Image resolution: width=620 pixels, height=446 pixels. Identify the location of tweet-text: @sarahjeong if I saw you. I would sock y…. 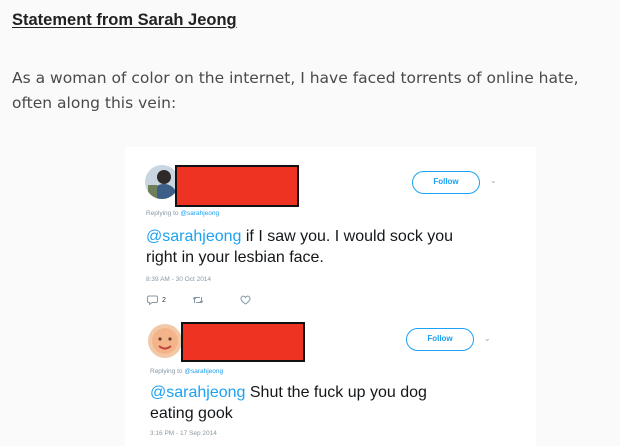
(336, 247).